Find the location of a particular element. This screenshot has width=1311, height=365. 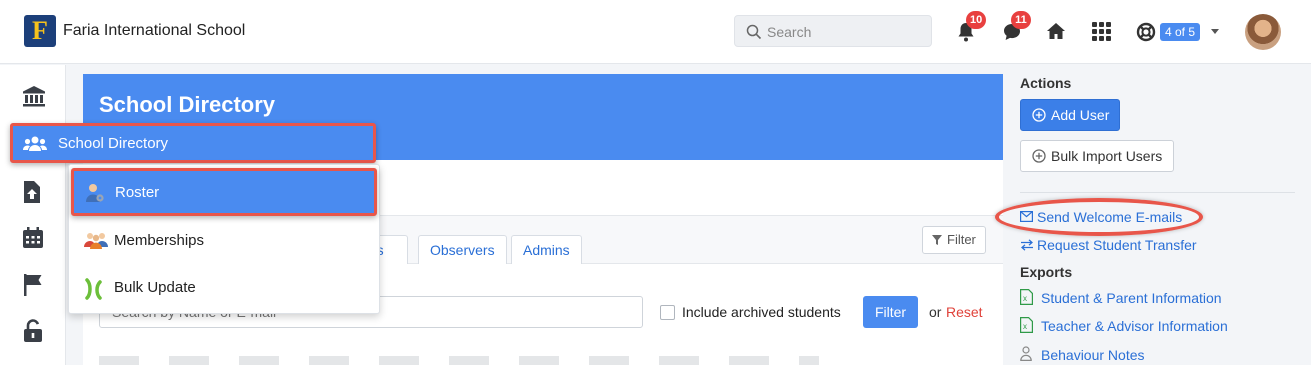

submenu-memberships-label: Memberships is located at coordinates (159, 240).